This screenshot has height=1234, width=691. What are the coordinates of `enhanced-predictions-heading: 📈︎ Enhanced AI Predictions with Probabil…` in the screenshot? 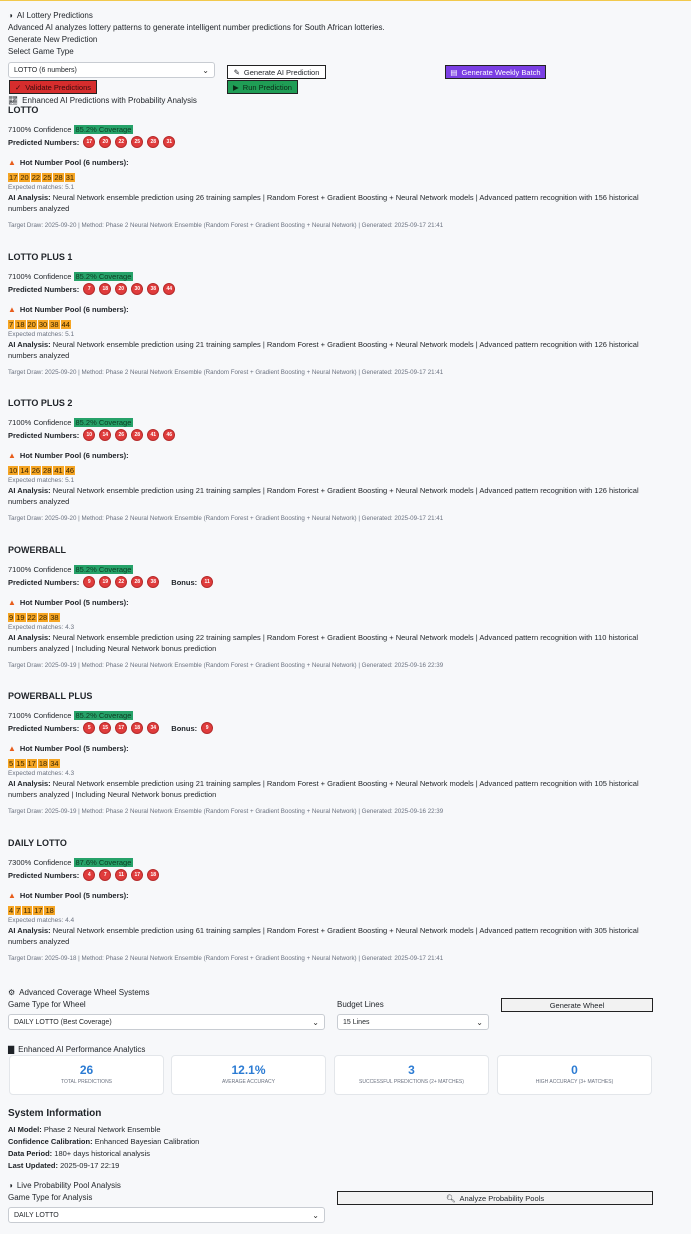 It's located at (102, 100).